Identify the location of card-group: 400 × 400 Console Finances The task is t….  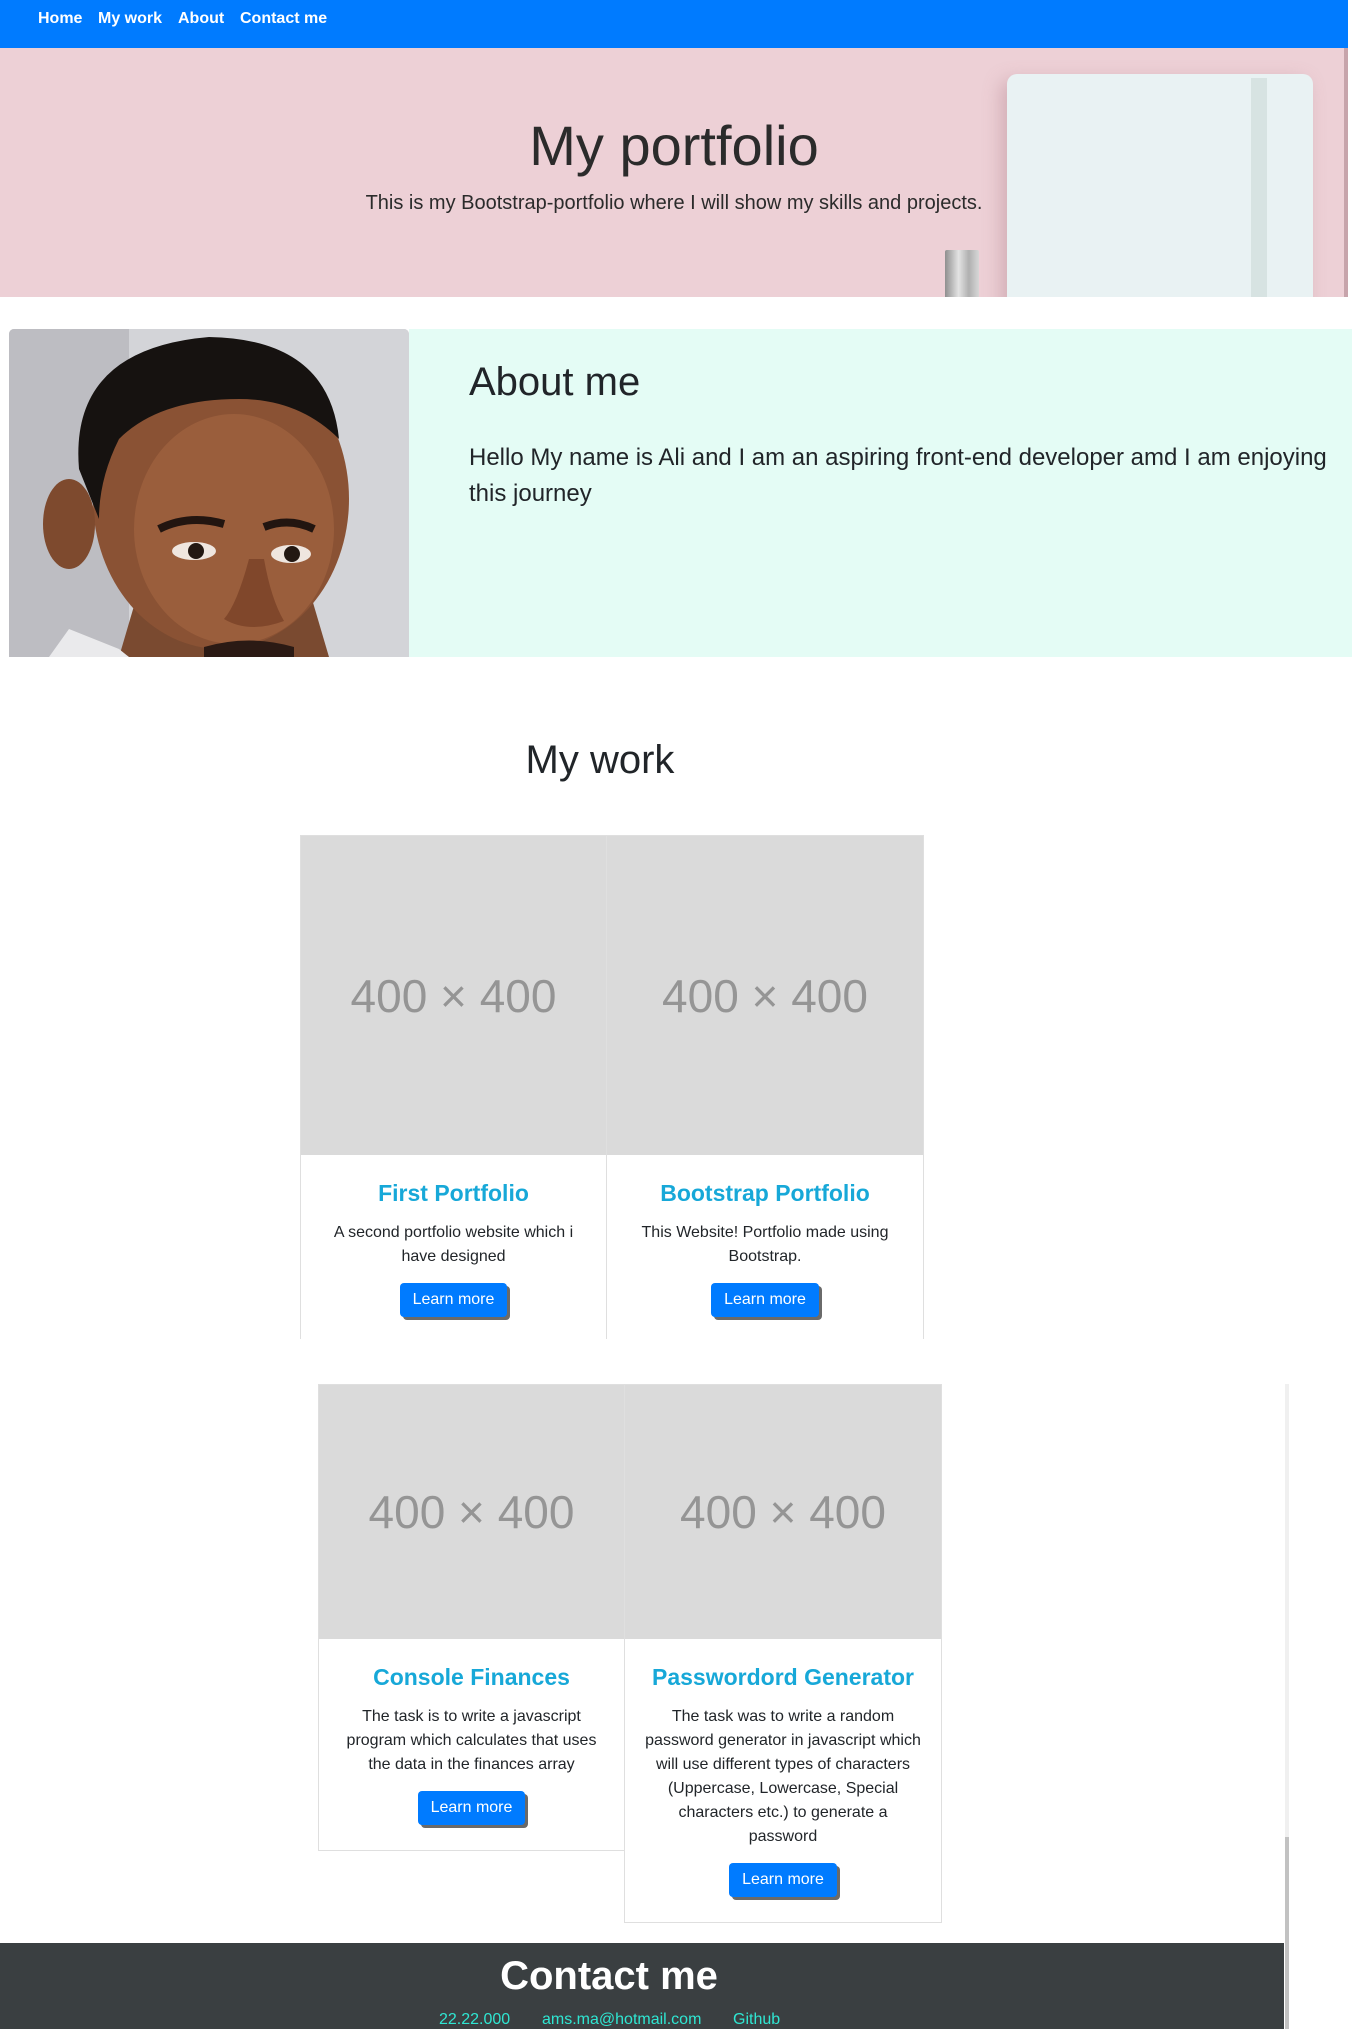
(630, 1653).